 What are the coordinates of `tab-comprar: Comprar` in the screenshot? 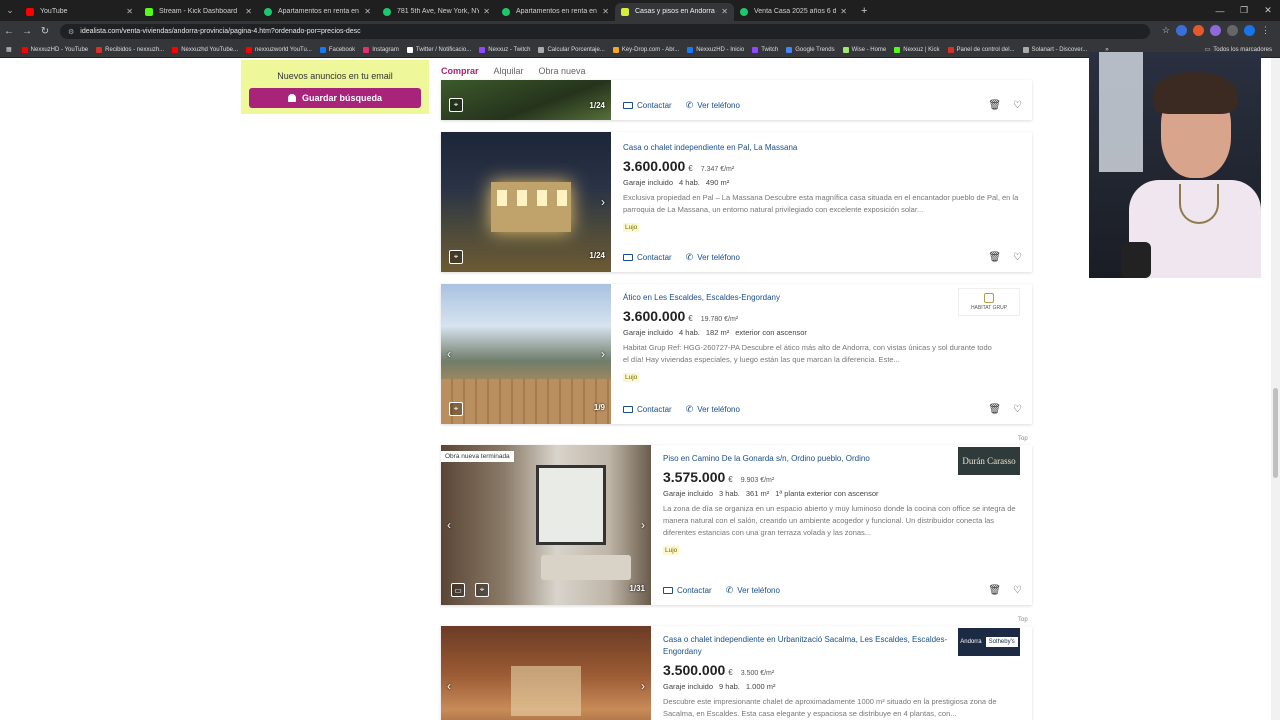 It's located at (460, 71).